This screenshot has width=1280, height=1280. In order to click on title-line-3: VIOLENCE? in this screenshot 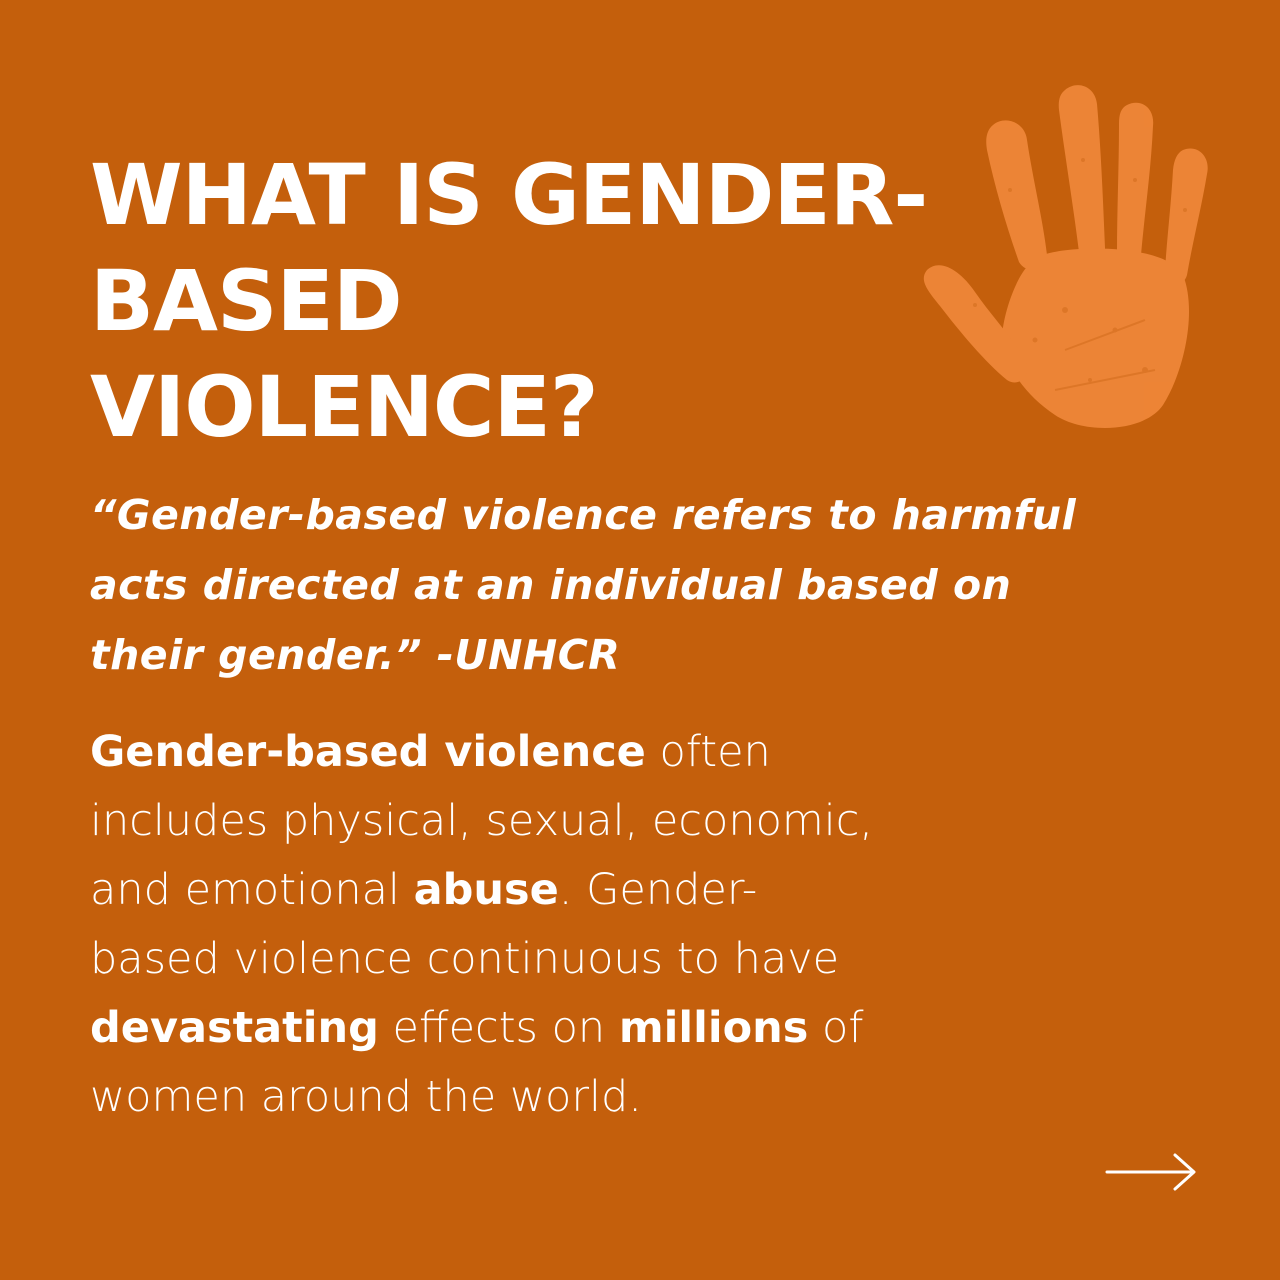, I will do `click(344, 407)`.